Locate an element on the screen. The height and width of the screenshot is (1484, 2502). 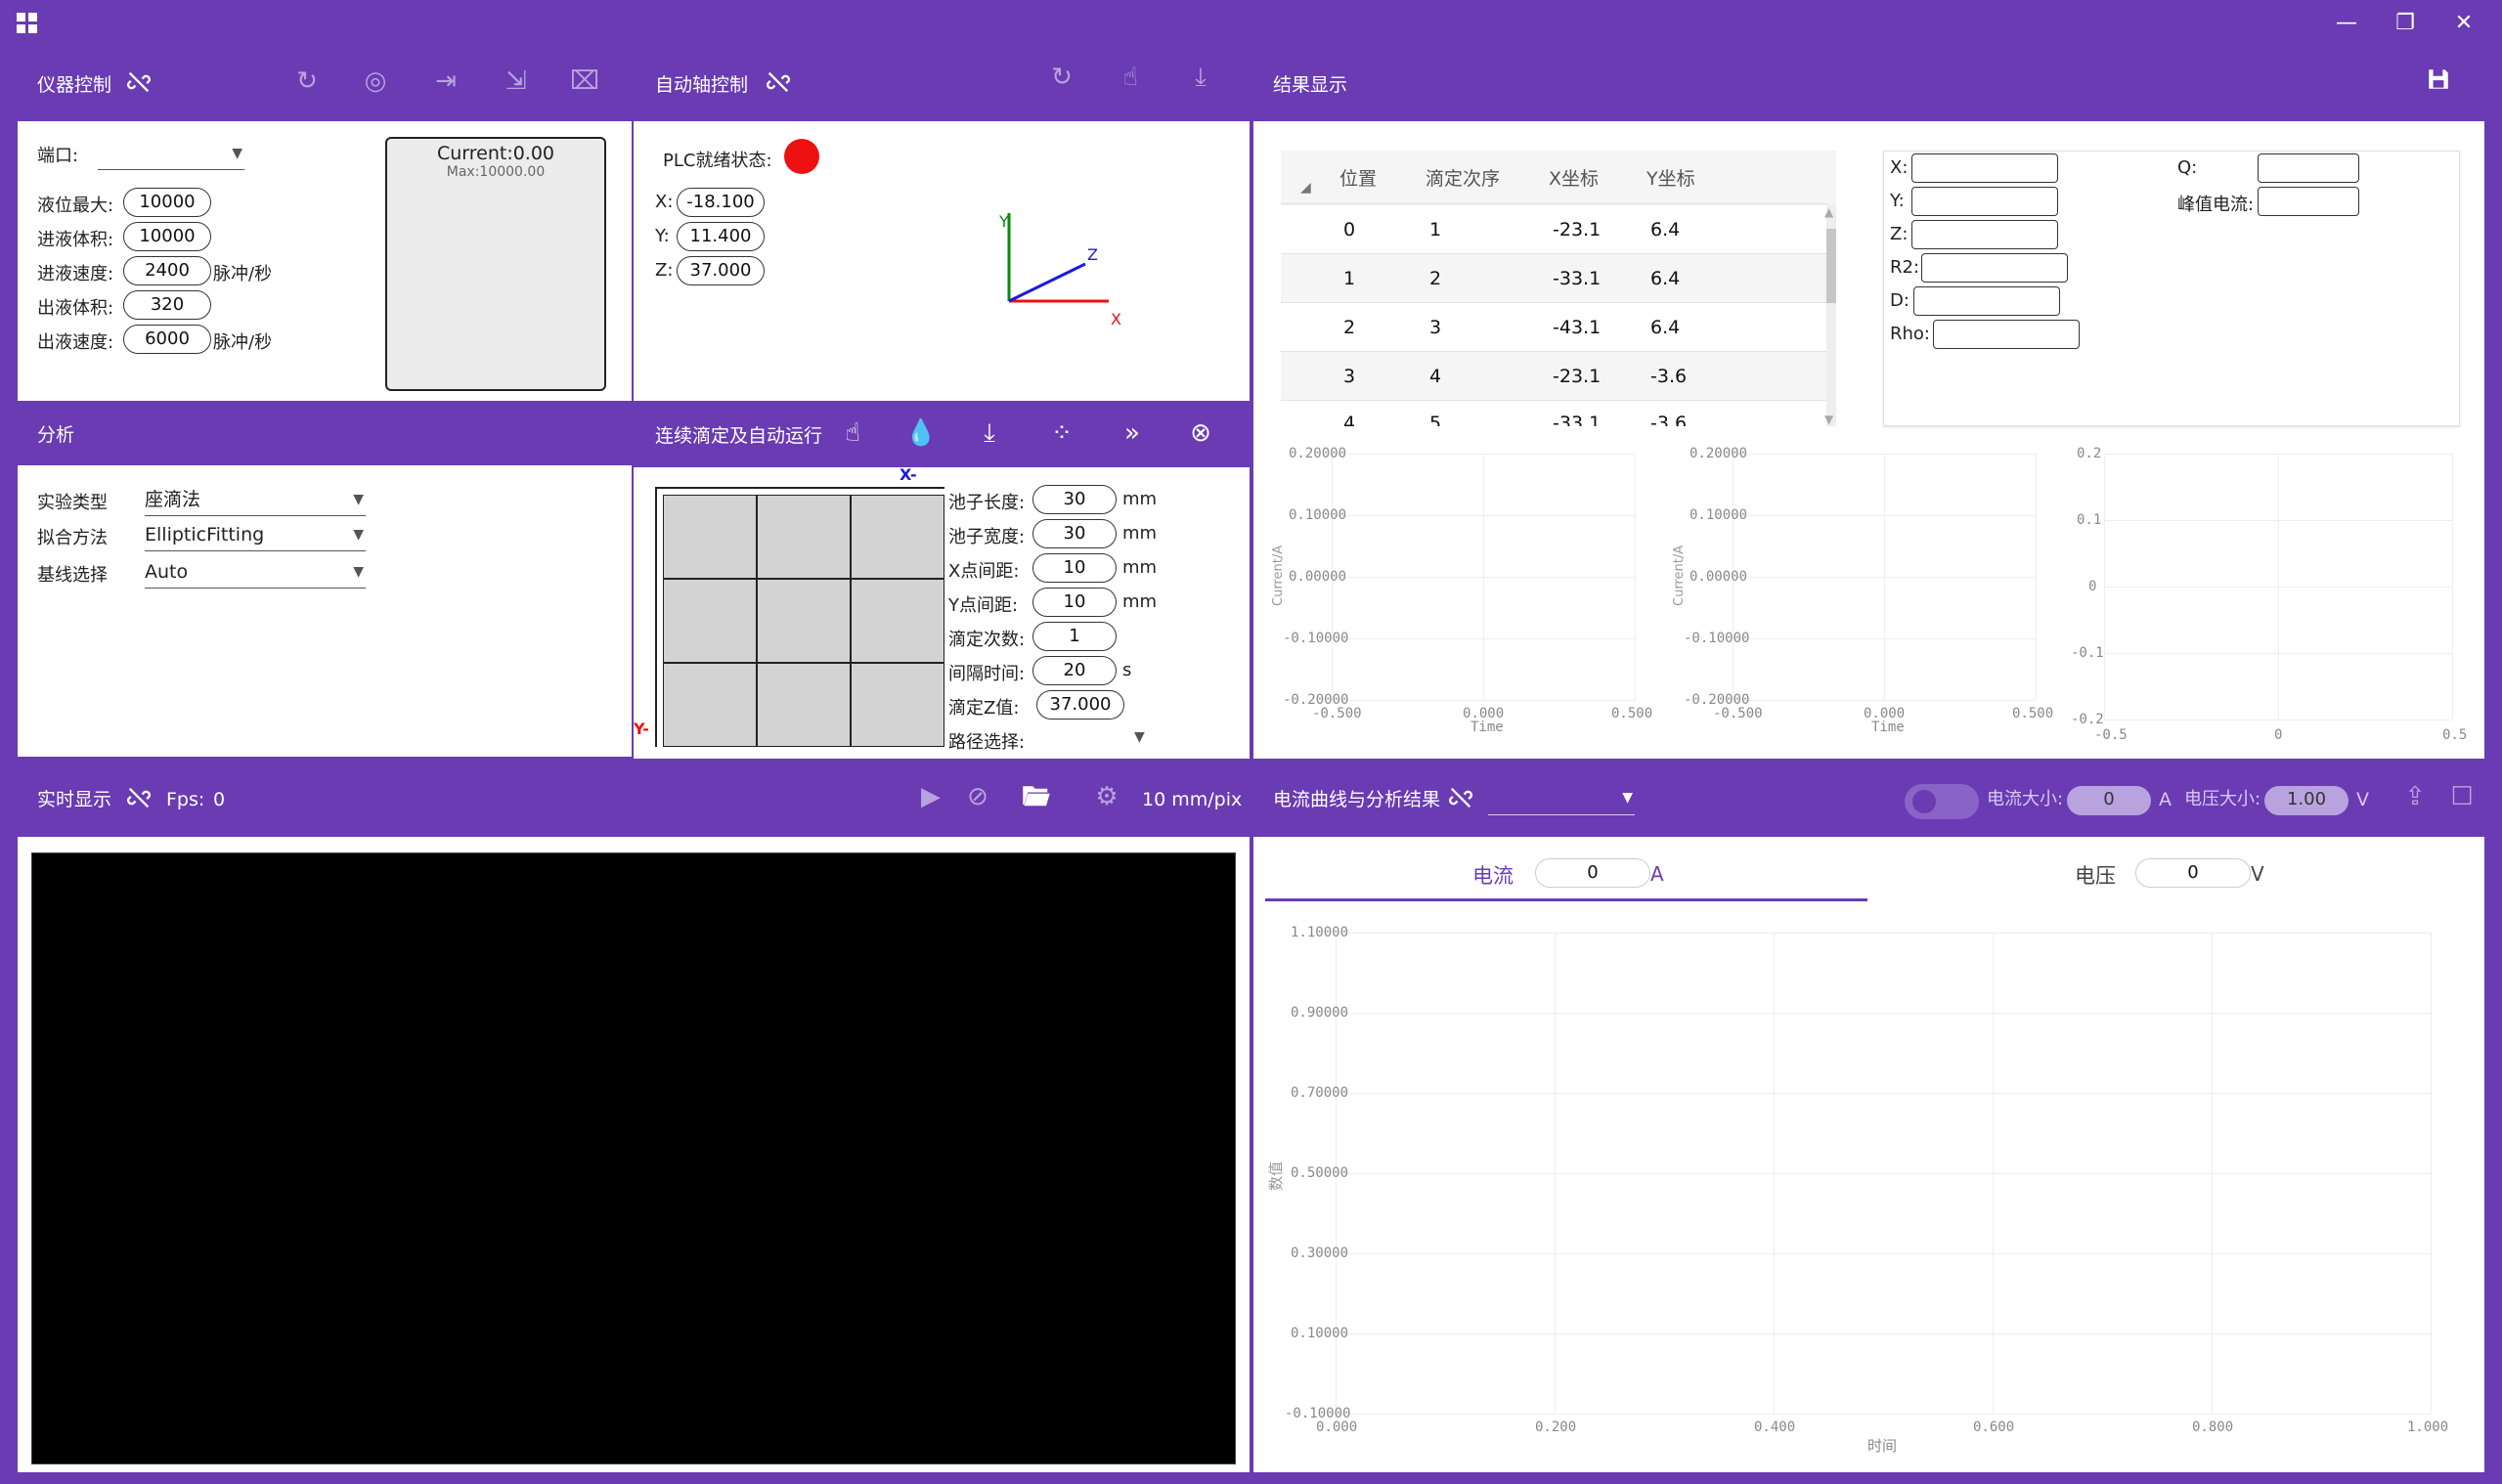
titration-z-input: 37.000 is located at coordinates (1080, 705).